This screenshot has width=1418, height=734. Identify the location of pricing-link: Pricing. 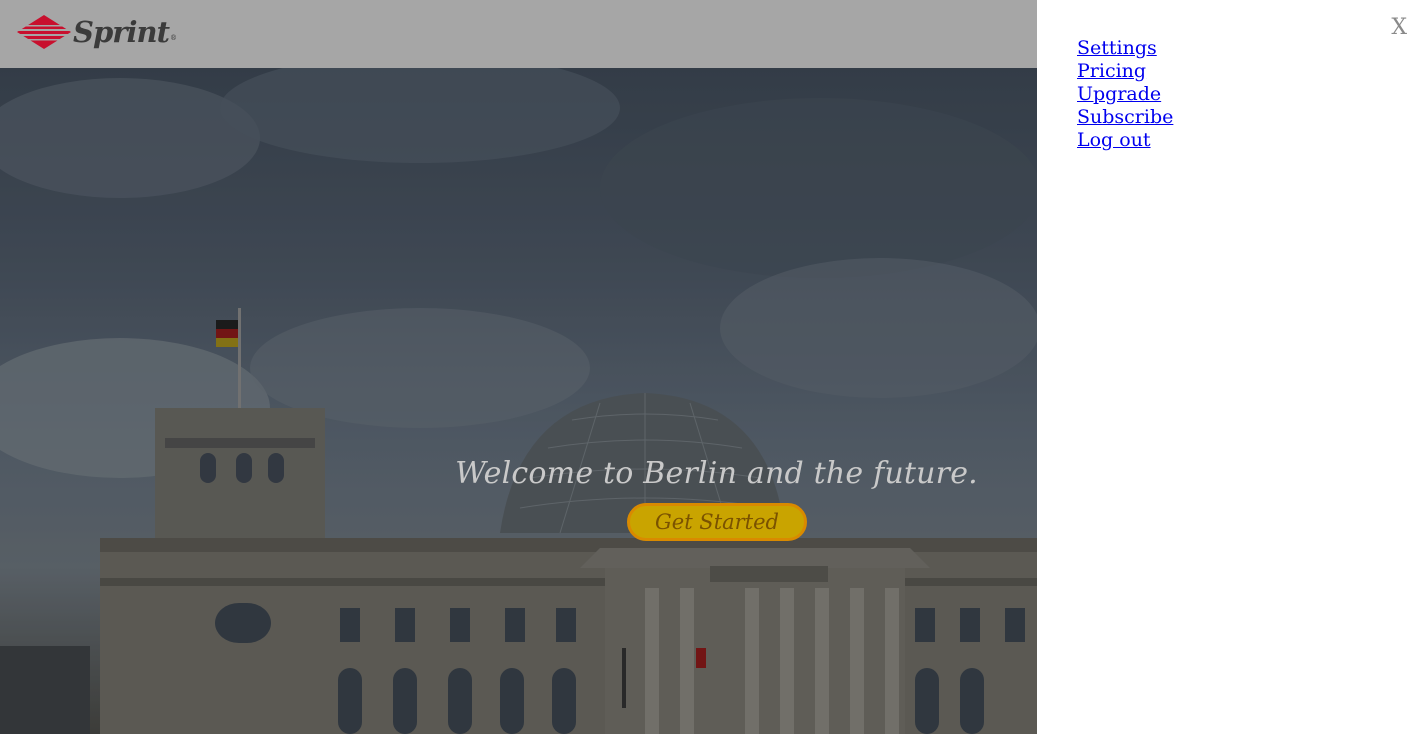
(1111, 71).